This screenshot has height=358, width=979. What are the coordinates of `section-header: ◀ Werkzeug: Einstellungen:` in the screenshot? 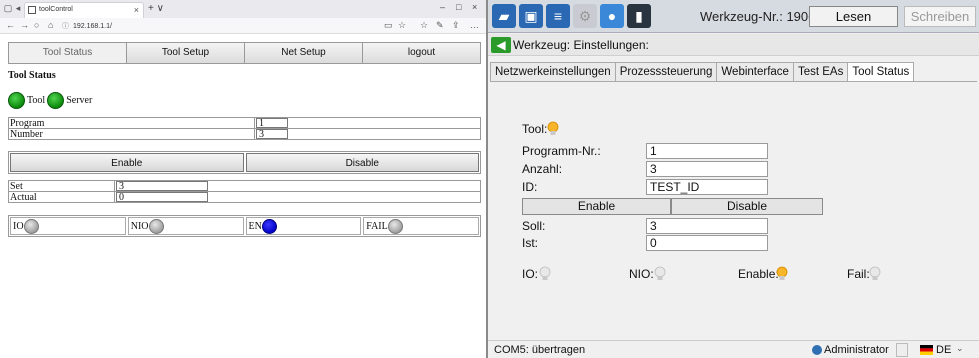 It's located at (733, 45).